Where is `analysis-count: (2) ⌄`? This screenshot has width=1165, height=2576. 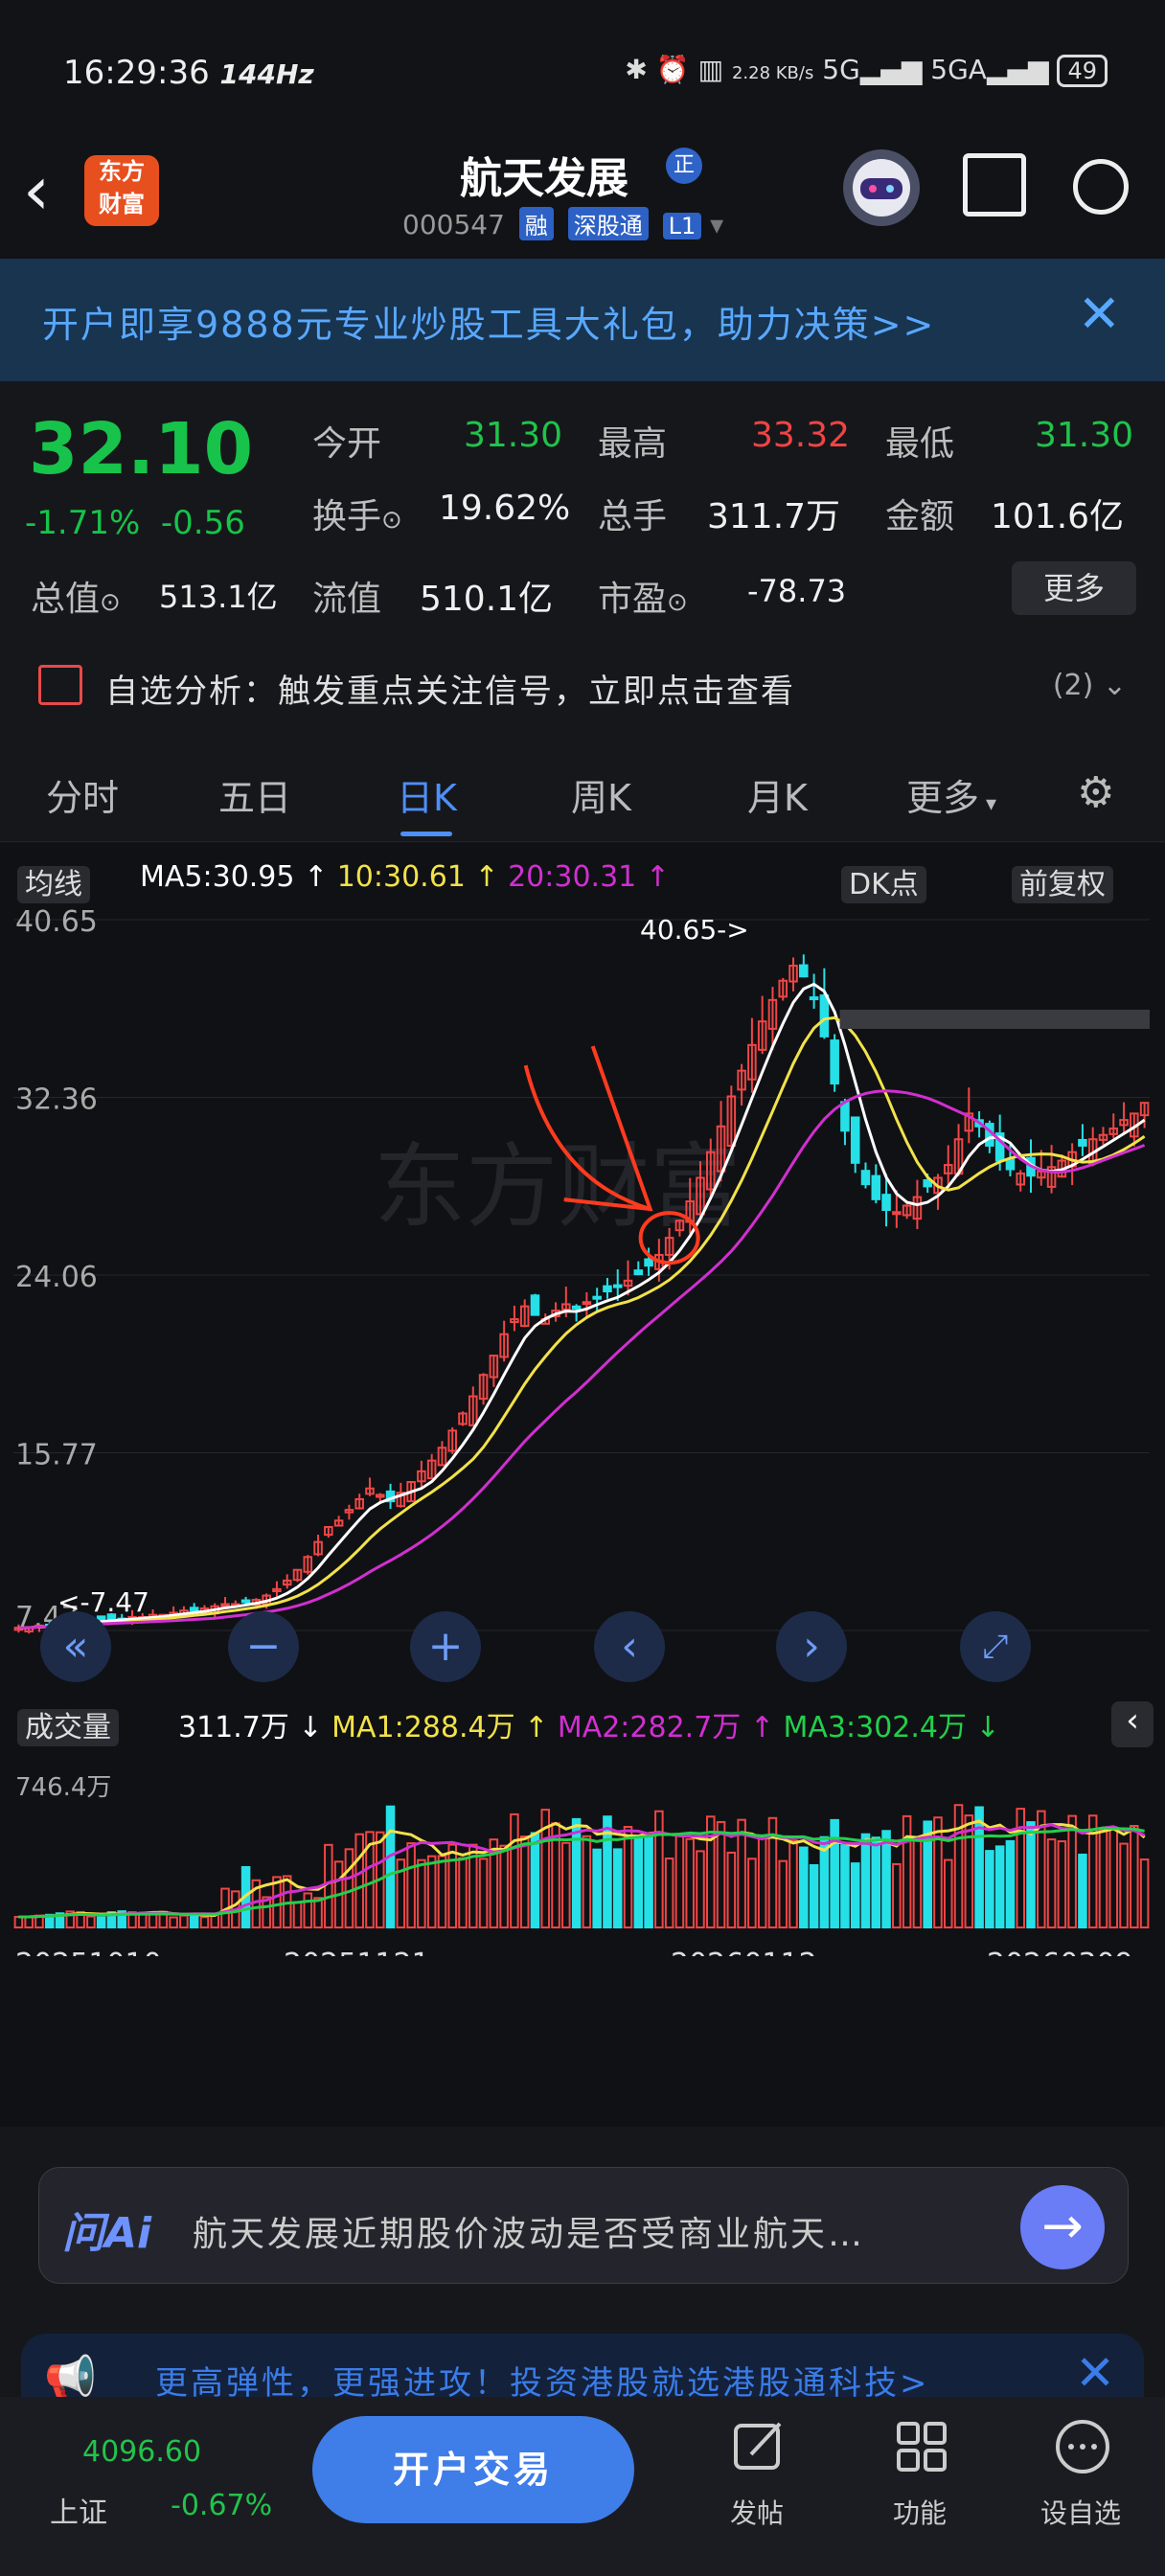 analysis-count: (2) ⌄ is located at coordinates (1089, 686).